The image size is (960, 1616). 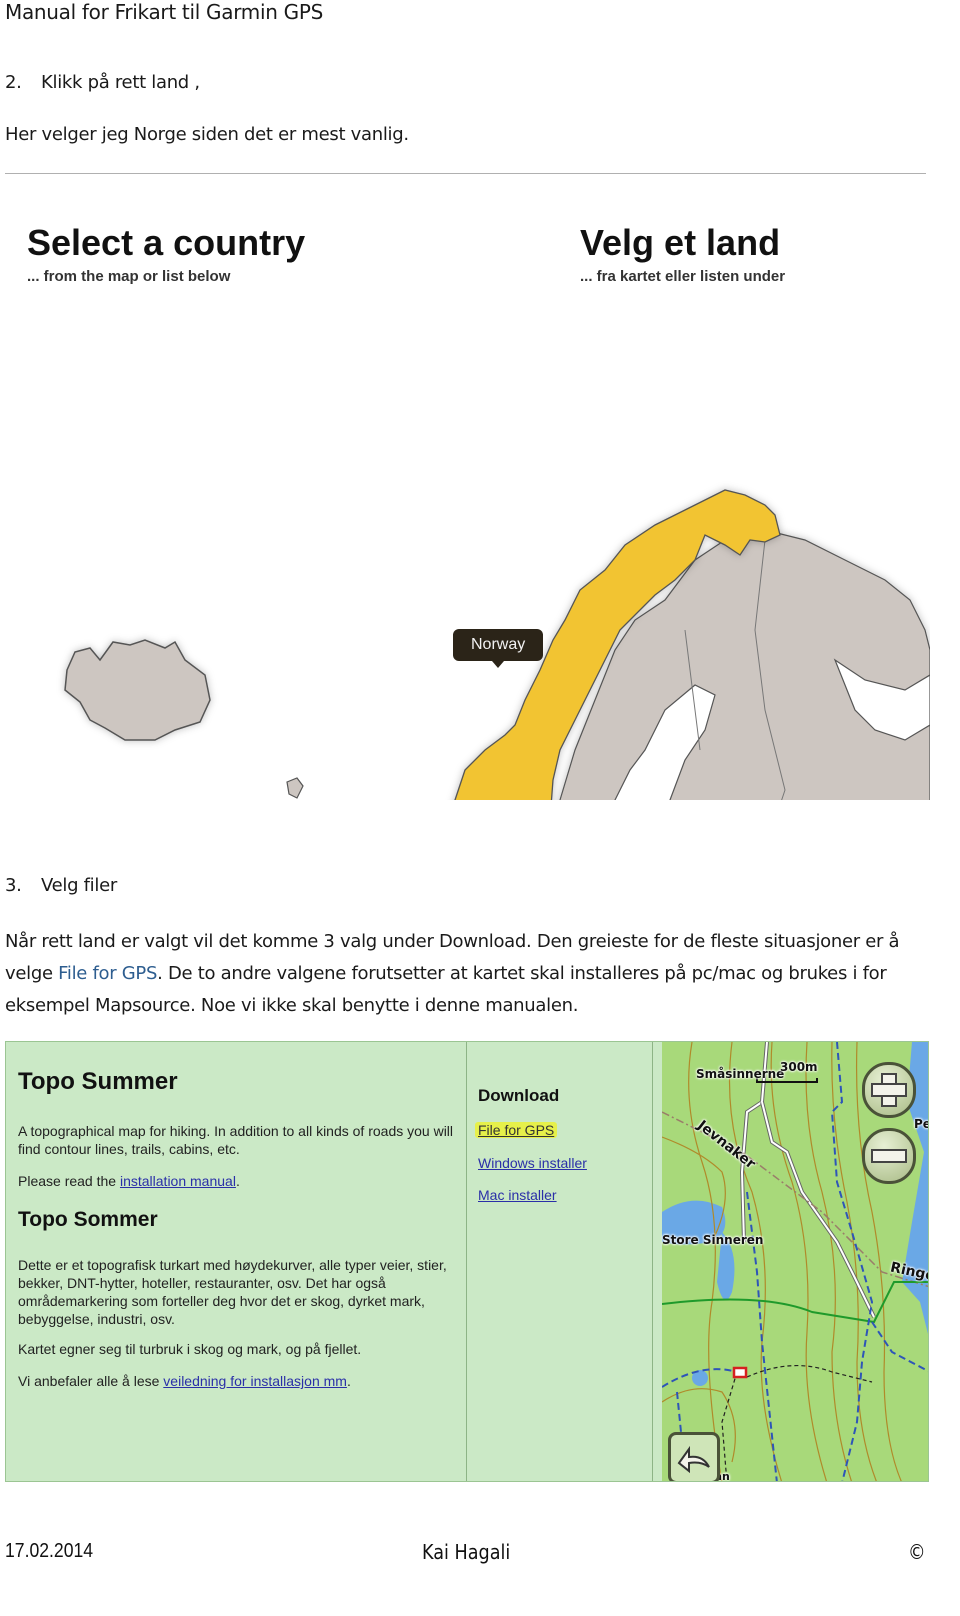 I want to click on read-suffix: ., so click(x=237, y=1181).